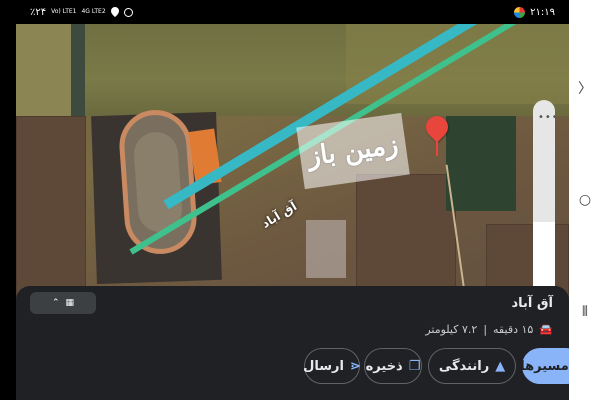 This screenshot has width=600, height=400. Describe the element at coordinates (464, 366) in the screenshot. I see `drive-label: رانندگی` at that location.